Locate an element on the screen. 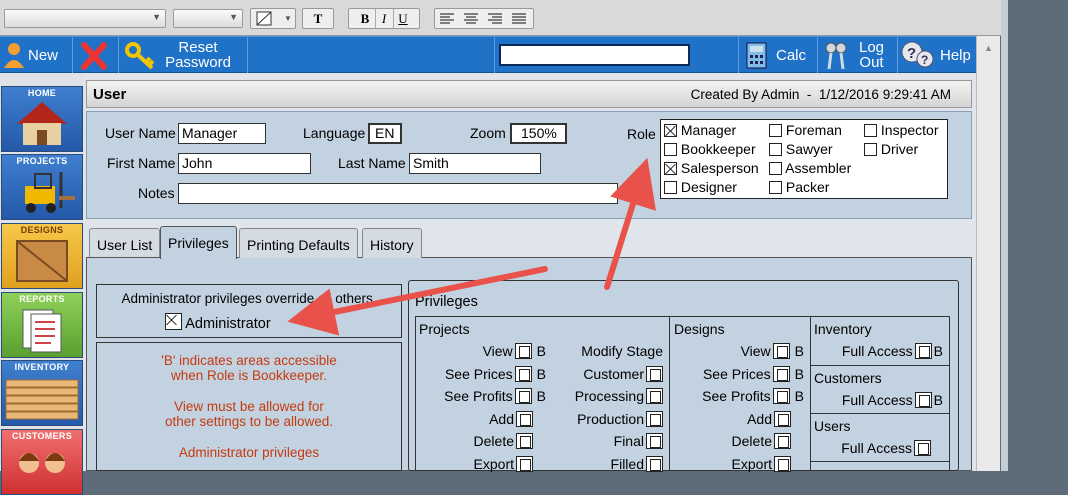 This screenshot has width=1068, height=495. scroll-up-icon: ▲ is located at coordinates (988, 48).